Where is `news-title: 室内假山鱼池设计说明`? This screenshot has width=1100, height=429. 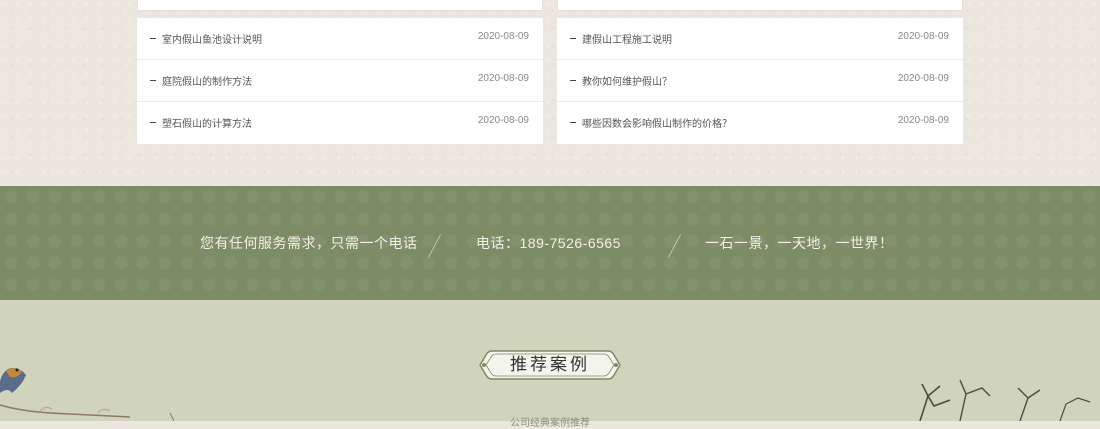 news-title: 室内假山鱼池设计说明 is located at coordinates (212, 38).